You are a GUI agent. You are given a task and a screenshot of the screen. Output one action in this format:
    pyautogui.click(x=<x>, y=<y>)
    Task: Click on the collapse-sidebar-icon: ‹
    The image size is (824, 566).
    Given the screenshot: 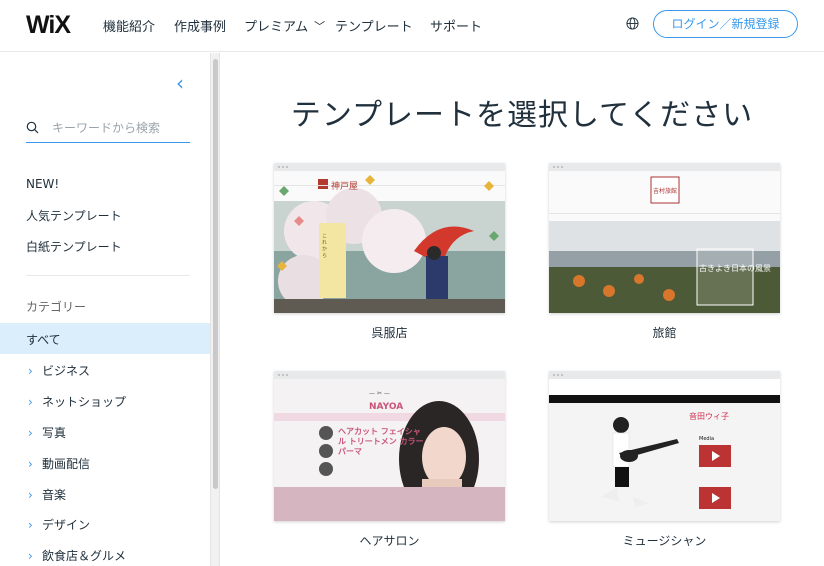 What is the action you would take?
    pyautogui.click(x=180, y=83)
    